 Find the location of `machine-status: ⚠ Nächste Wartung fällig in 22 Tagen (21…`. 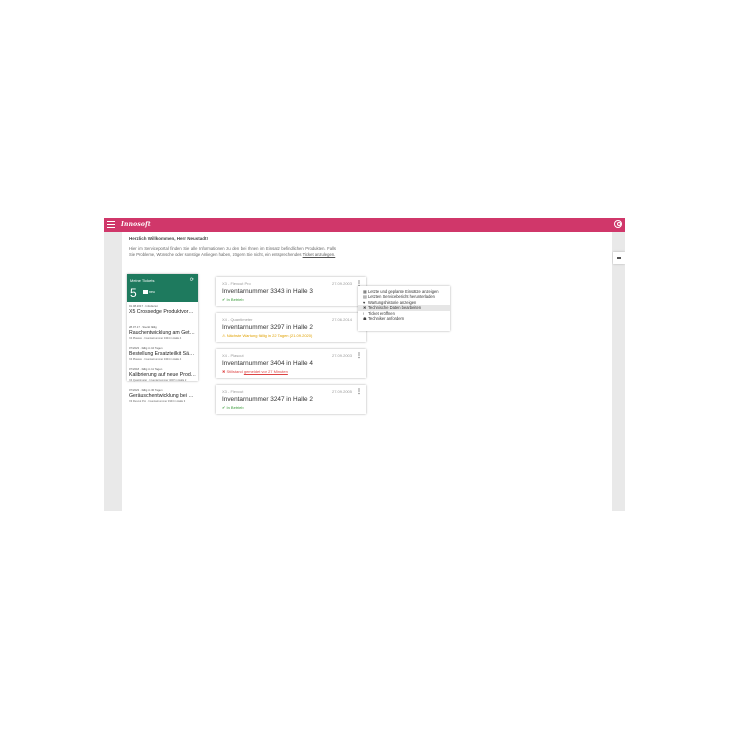

machine-status: ⚠ Nächste Wartung fällig in 22 Tagen (21… is located at coordinates (267, 335).